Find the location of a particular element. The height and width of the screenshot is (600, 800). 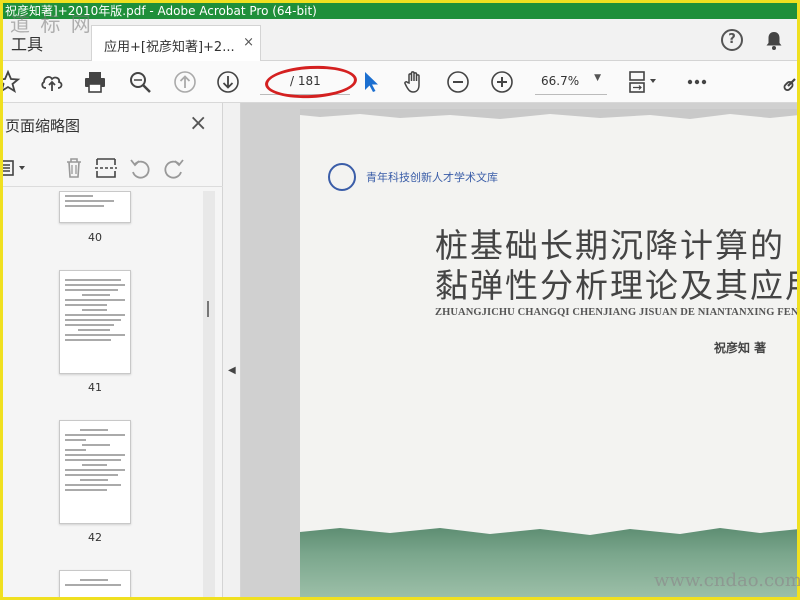

thumbnail-toolbar is located at coordinates (113, 168).